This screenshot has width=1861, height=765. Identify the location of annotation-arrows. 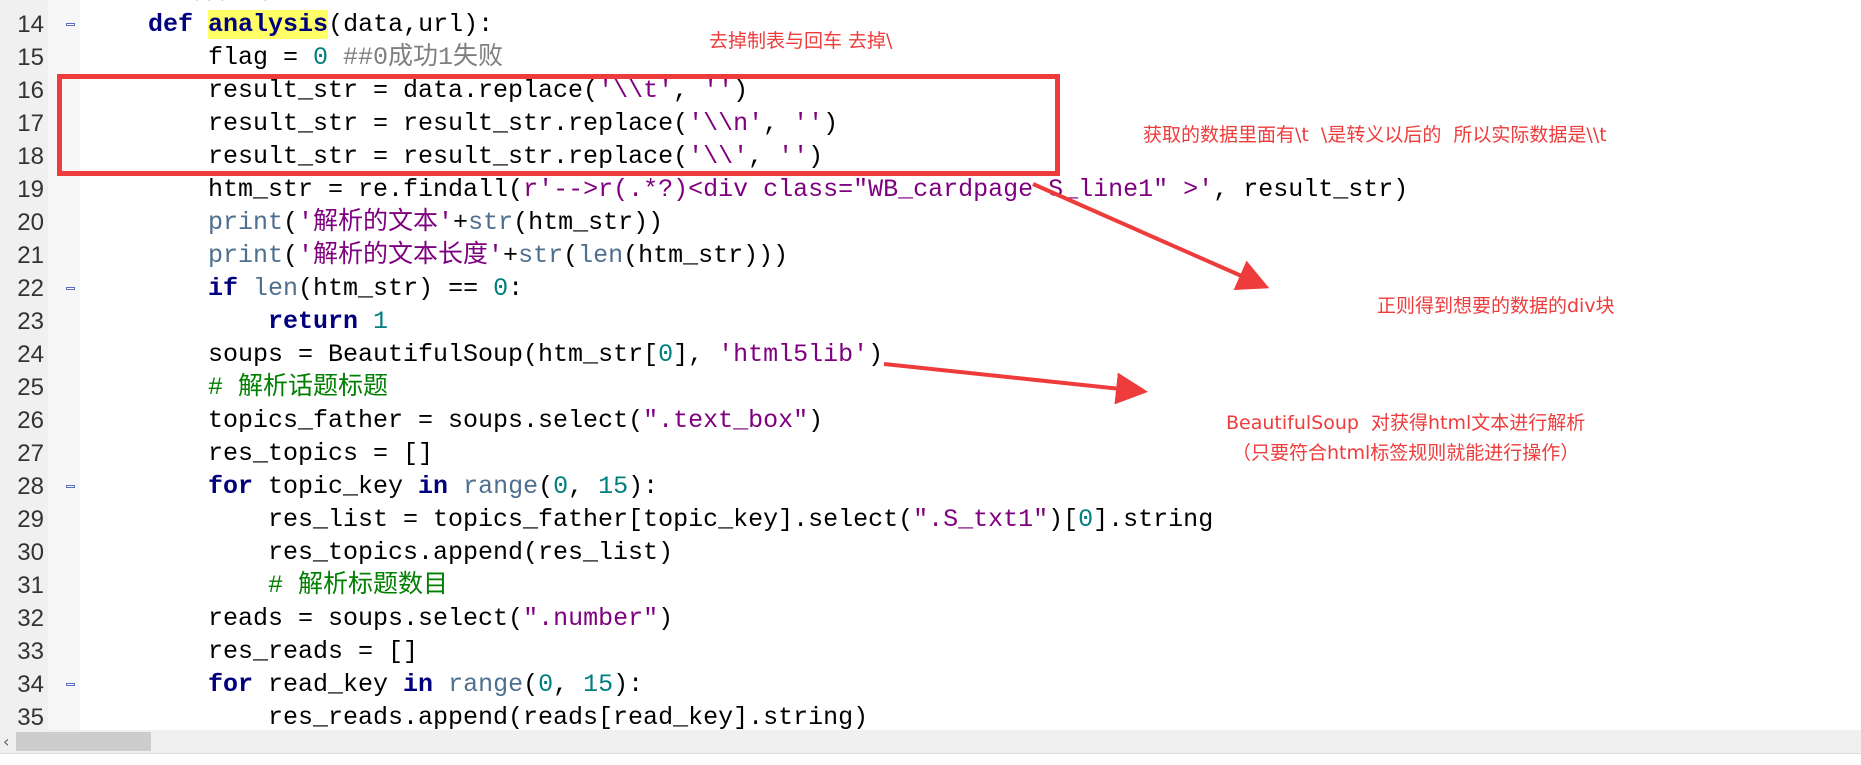
(1076, 293).